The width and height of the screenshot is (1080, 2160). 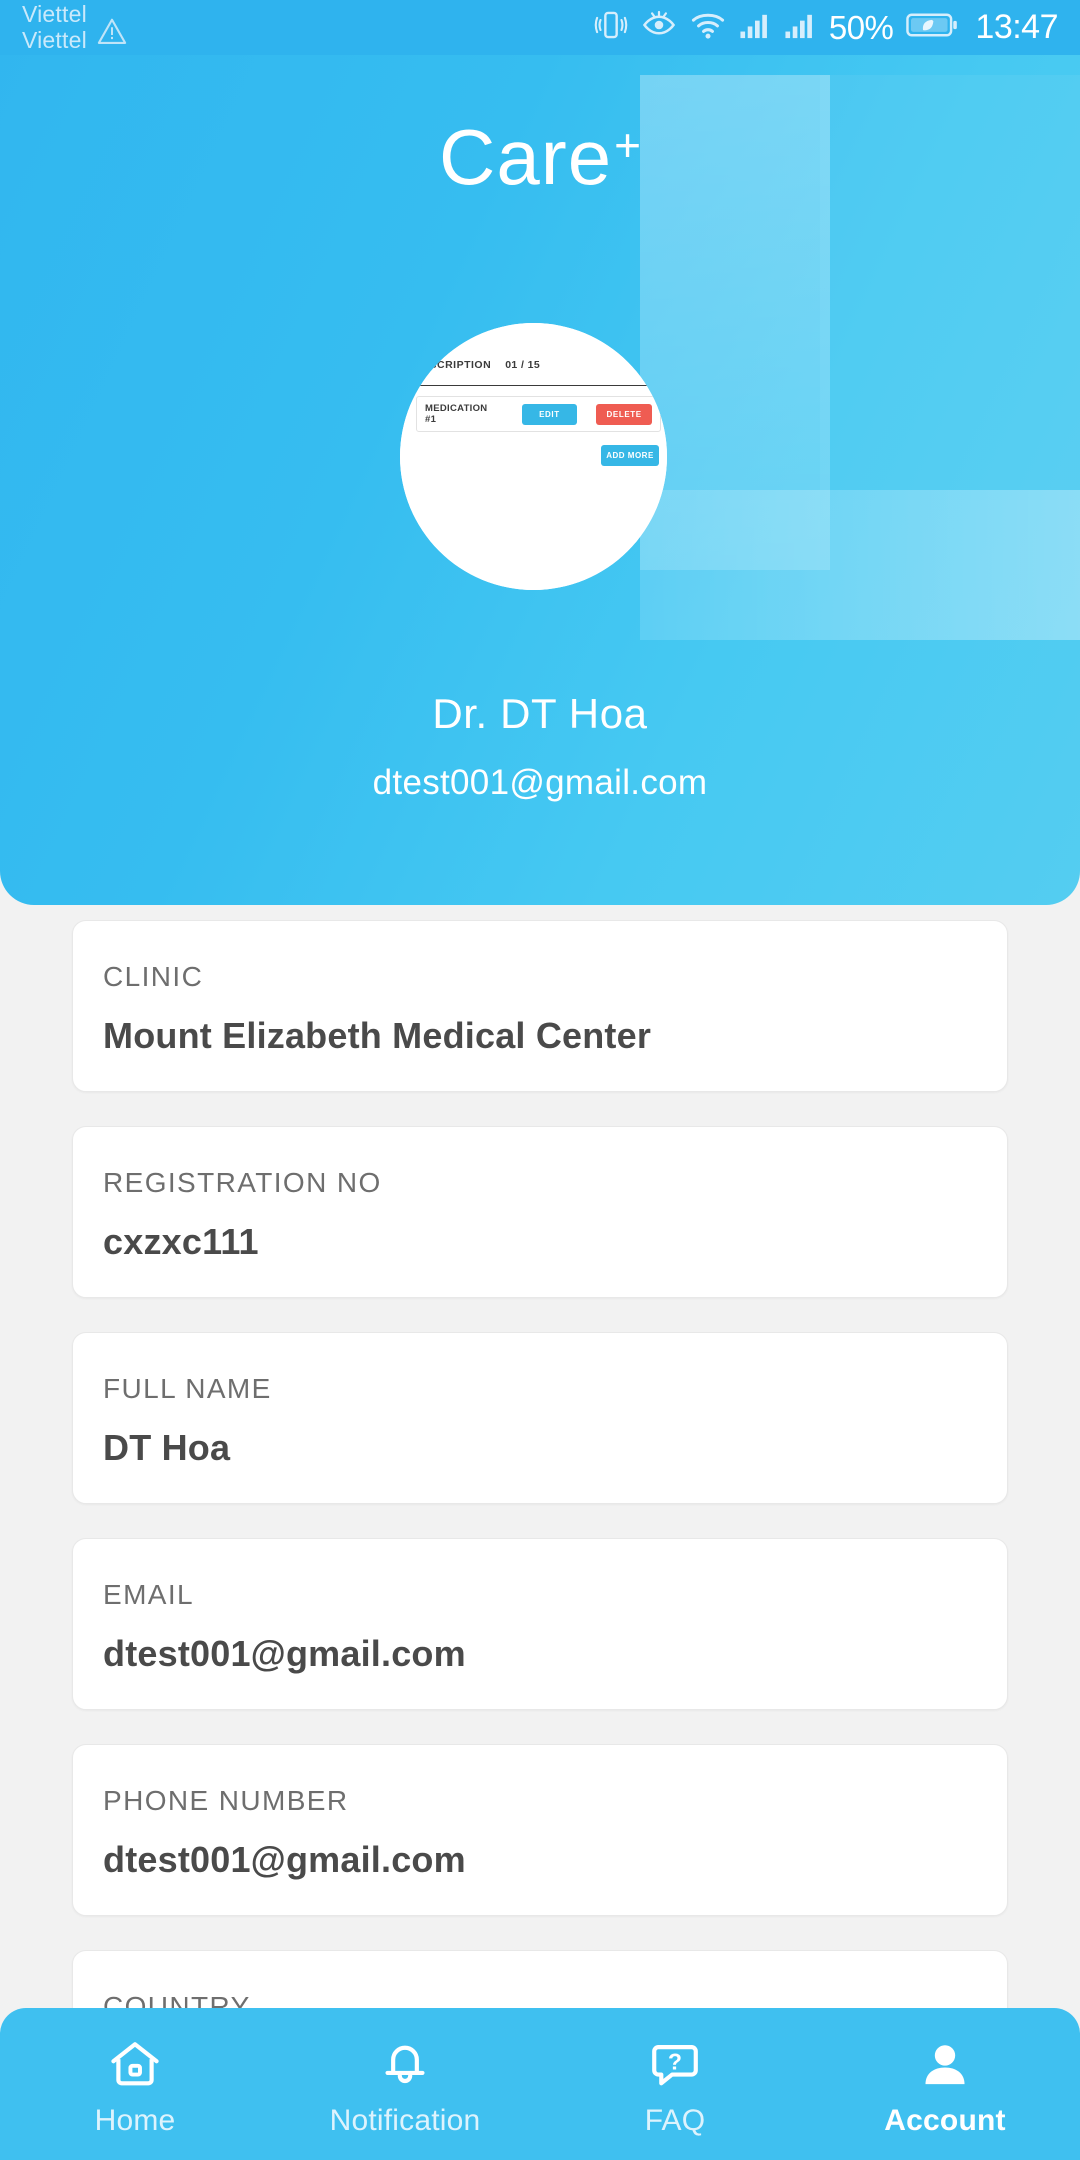 I want to click on header-decoration-shape-b, so click(x=860, y=565).